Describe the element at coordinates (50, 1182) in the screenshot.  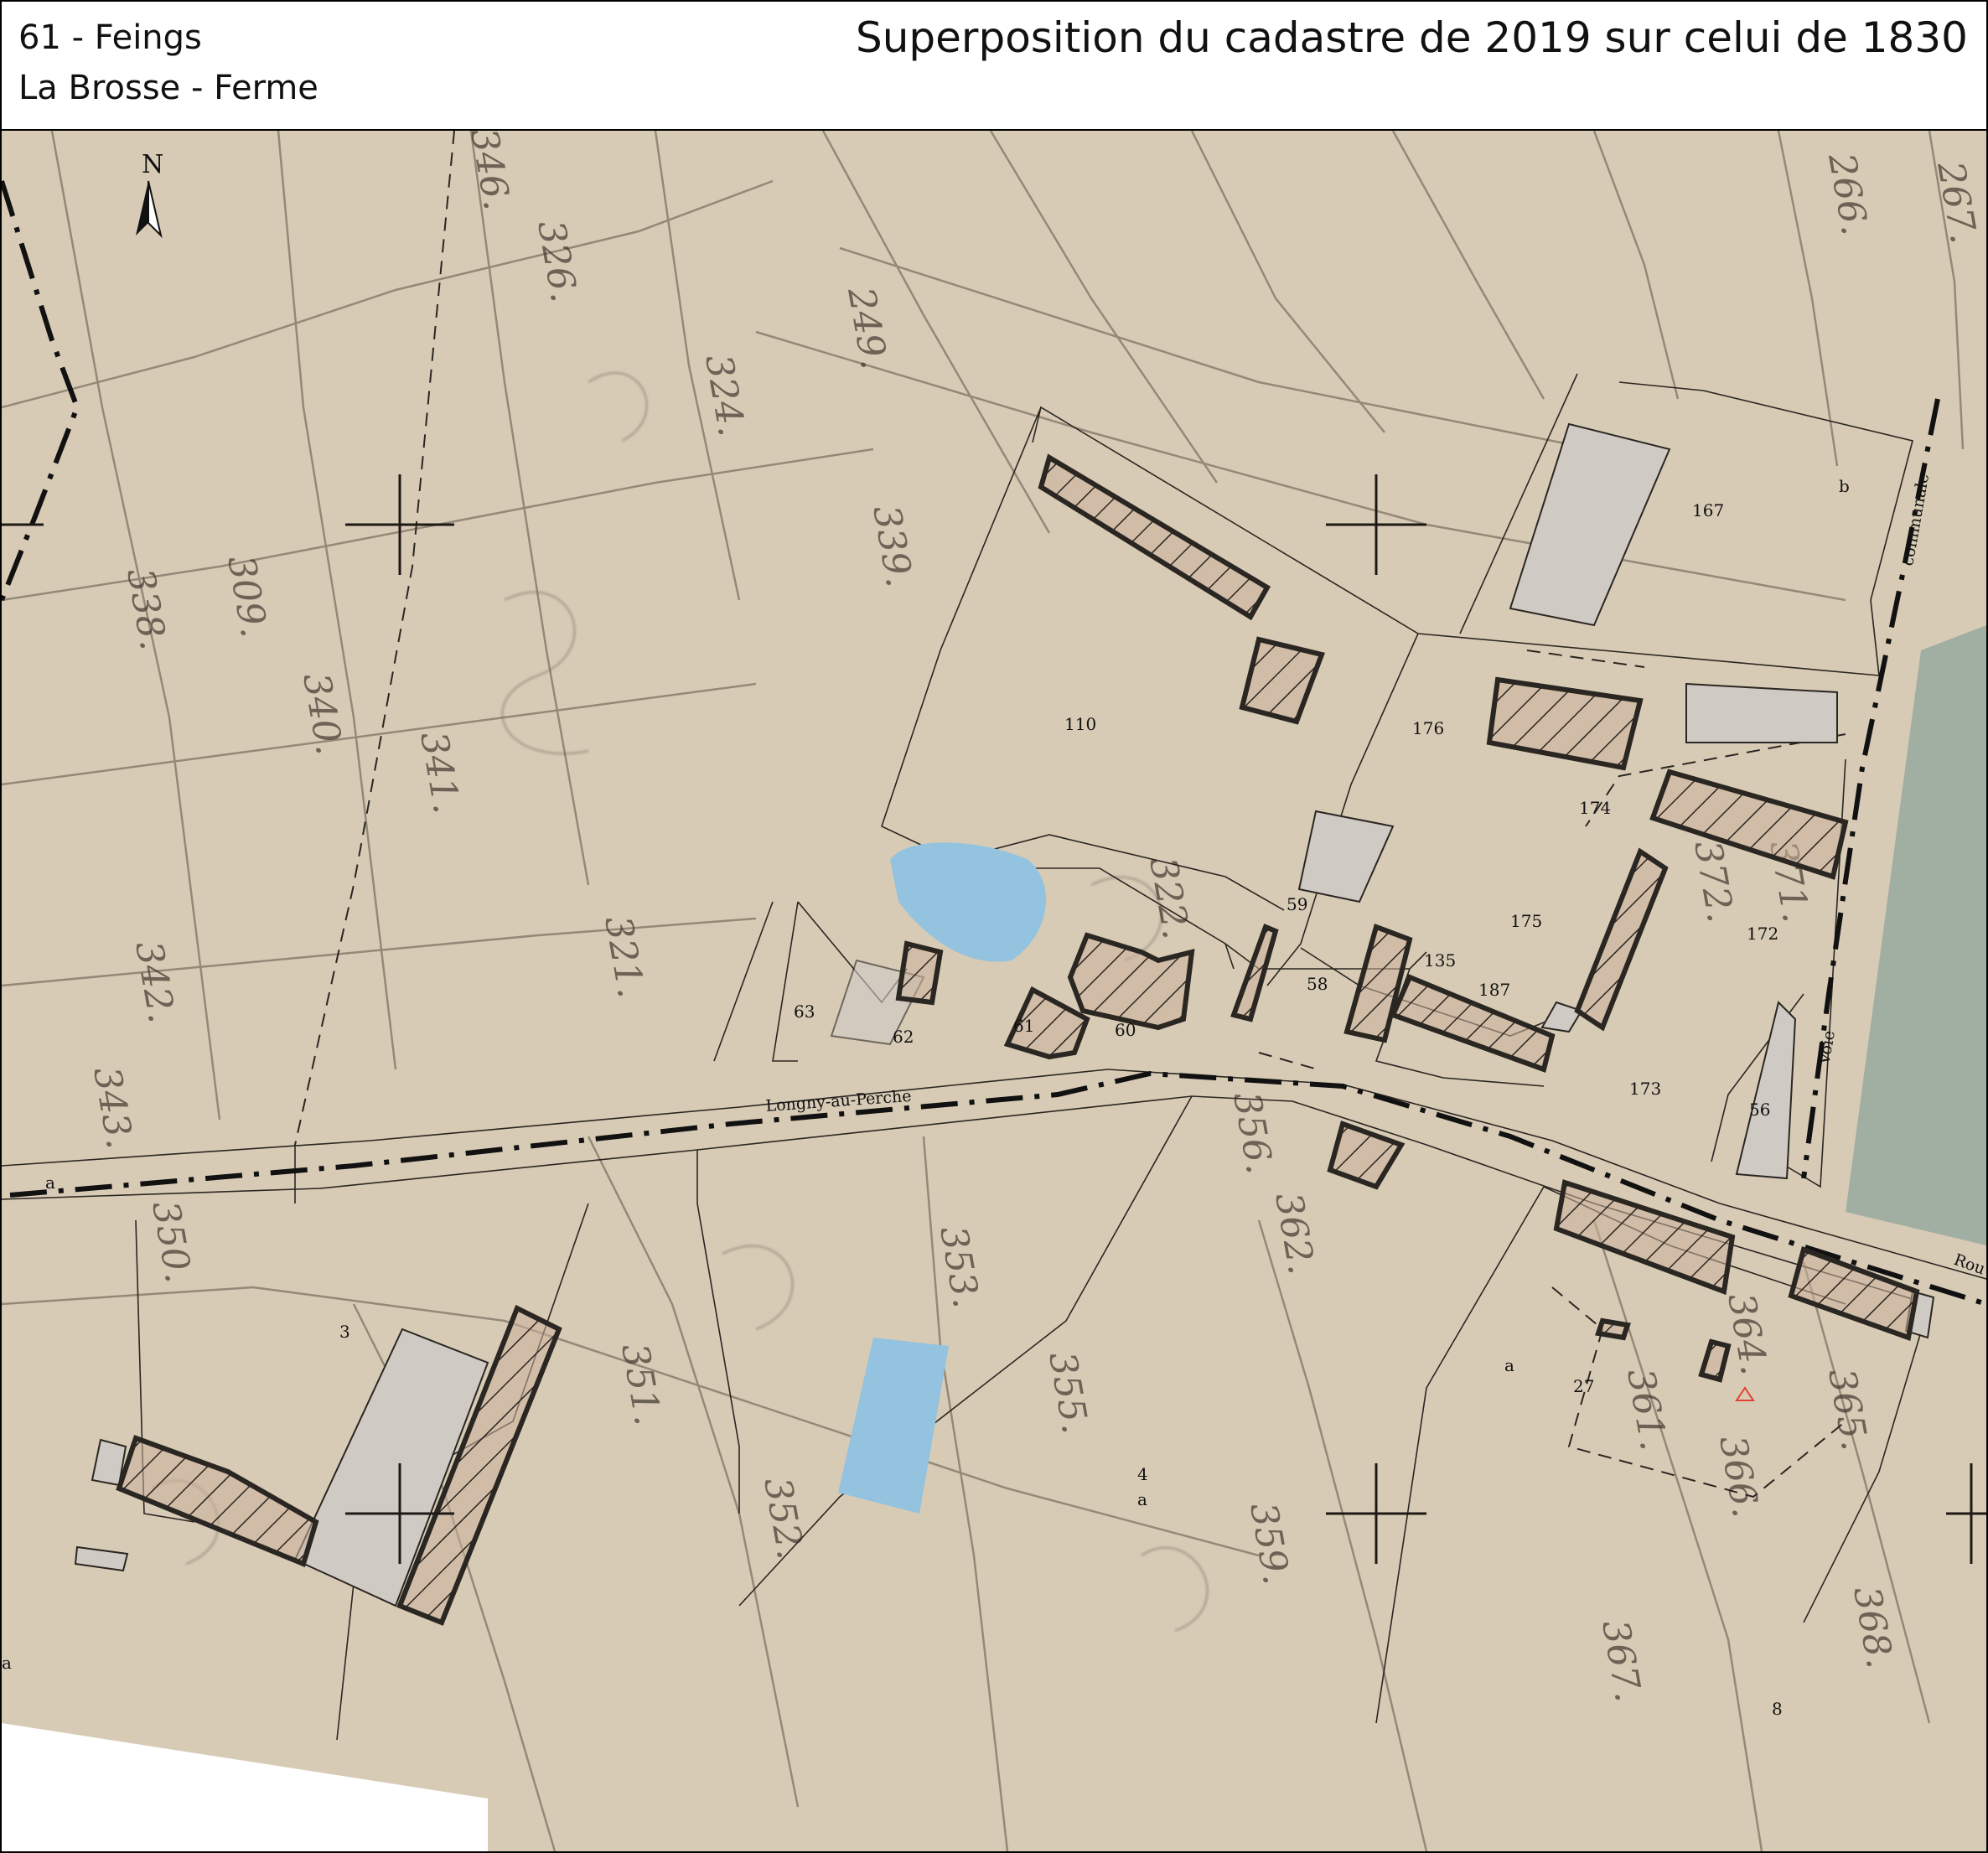
I see `section-letter-a-west: a` at that location.